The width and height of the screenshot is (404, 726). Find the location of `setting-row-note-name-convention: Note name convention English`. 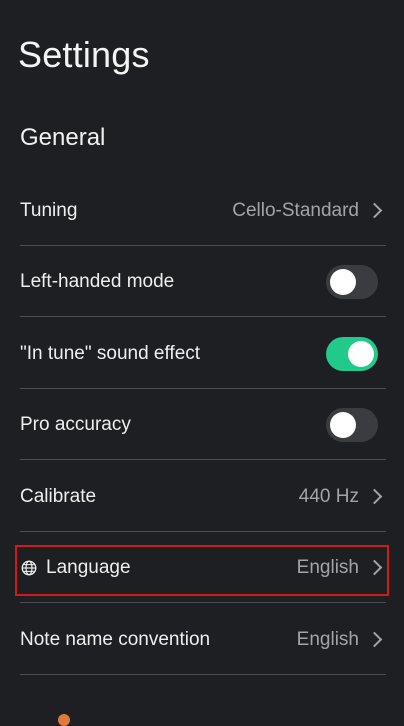

setting-row-note-name-convention: Note name convention English is located at coordinates (203, 640).